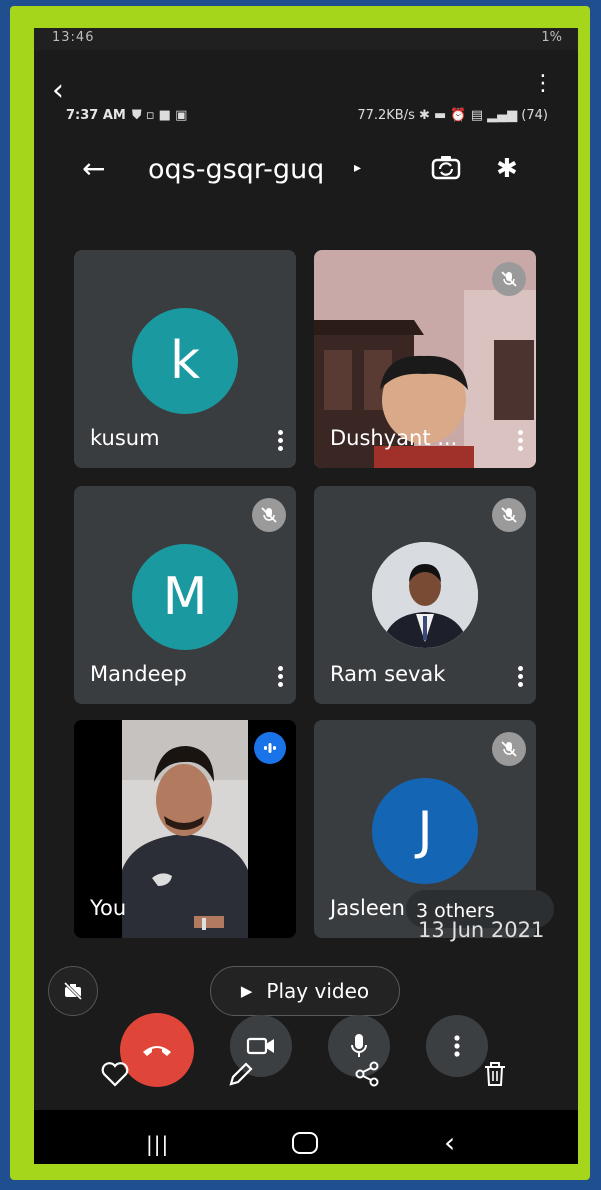 The height and width of the screenshot is (1190, 601). I want to click on recents-icon: |||, so click(157, 1144).